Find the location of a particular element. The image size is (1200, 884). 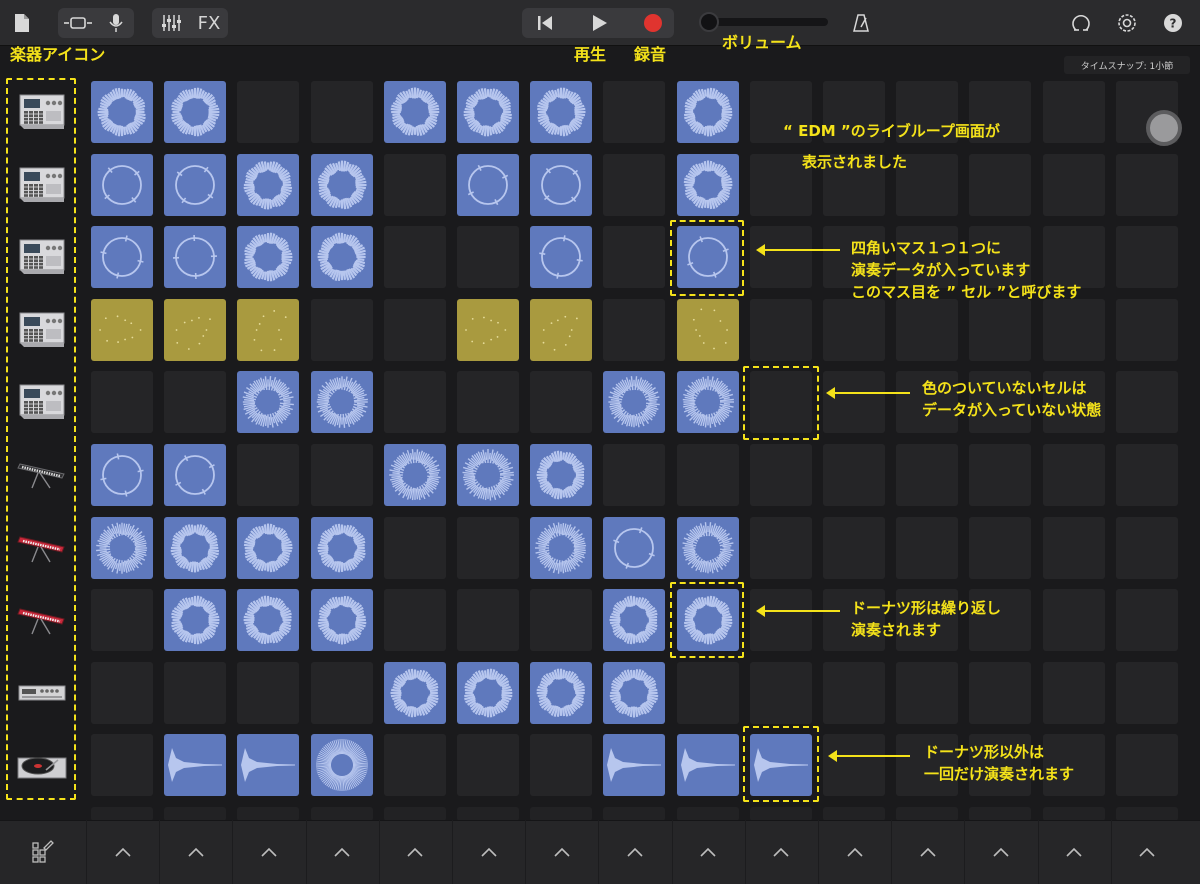

time-snap-badge: タイムスナップ: 1小節 is located at coordinates (1127, 65).